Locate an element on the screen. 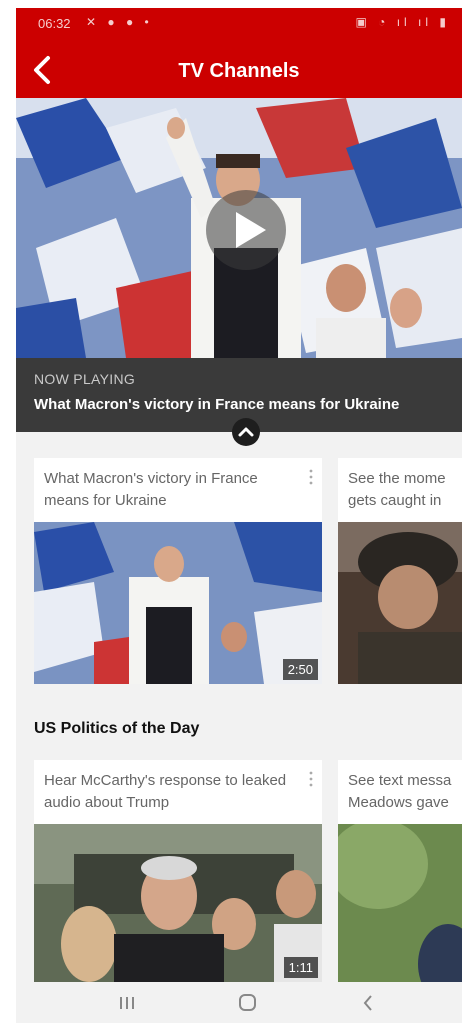  video-card-title: See text messa Meadows gave is located at coordinates (400, 791).